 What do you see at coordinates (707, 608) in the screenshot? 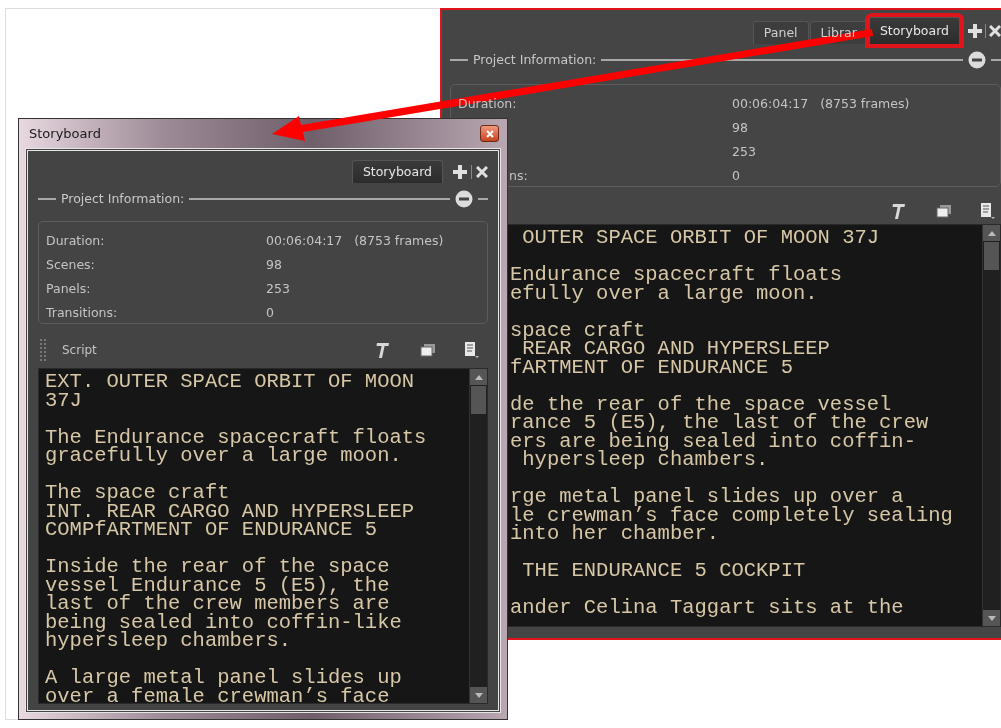
I see `script-line: ander Celina Taggart sits at the` at bounding box center [707, 608].